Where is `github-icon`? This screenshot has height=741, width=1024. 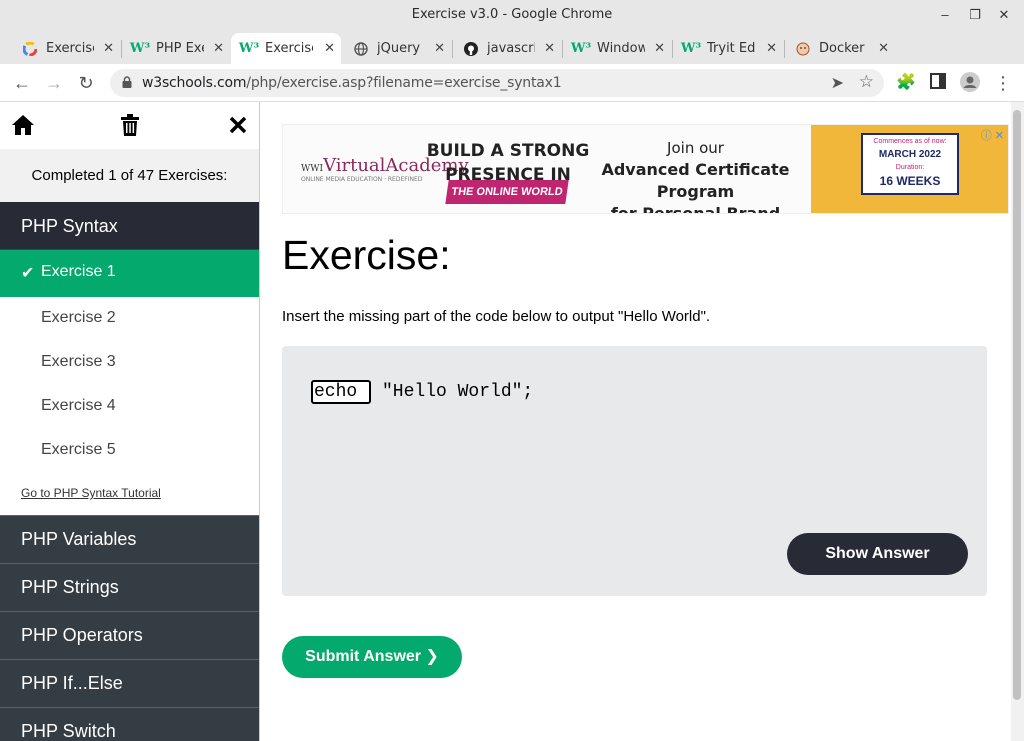 github-icon is located at coordinates (471, 49).